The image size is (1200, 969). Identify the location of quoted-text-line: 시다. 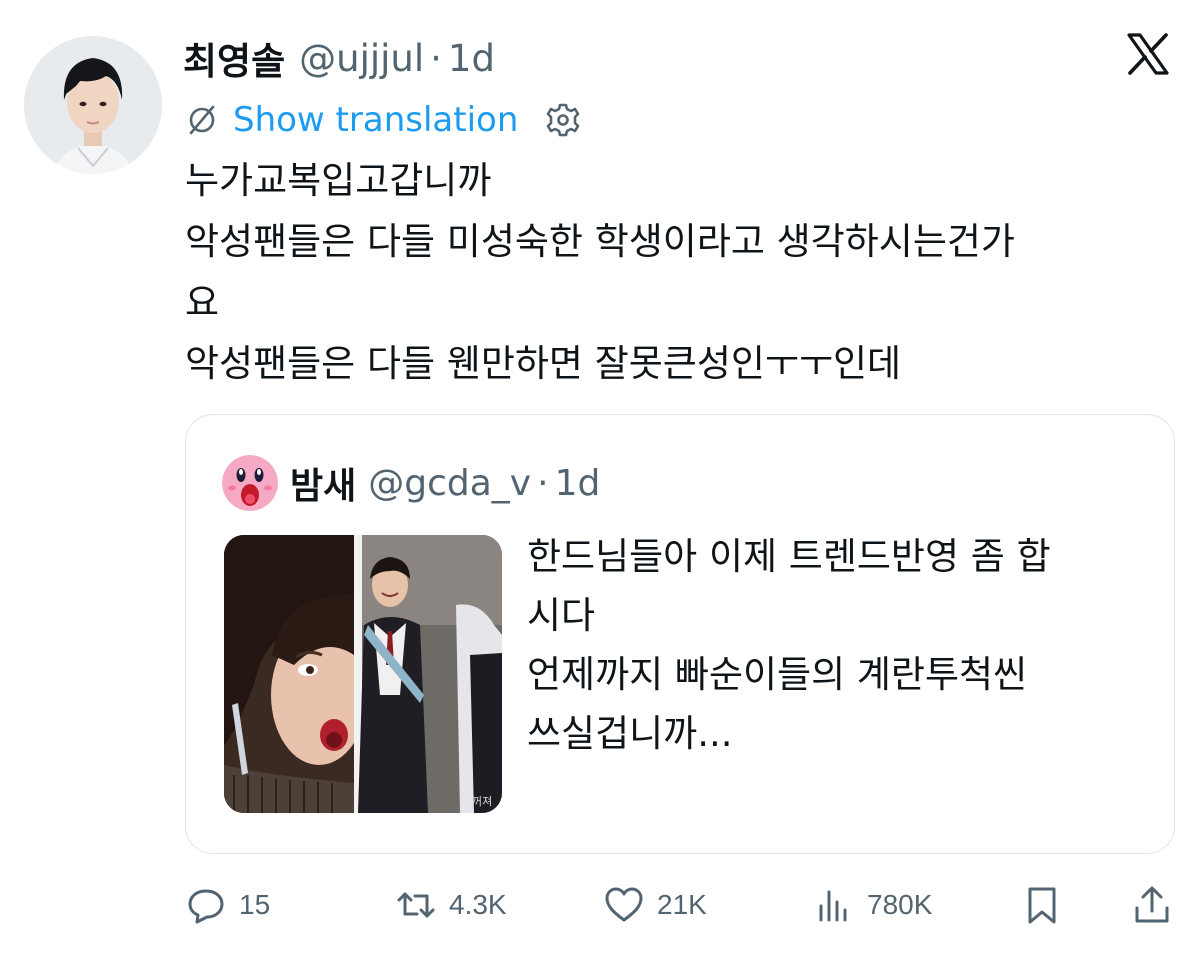
(561, 615).